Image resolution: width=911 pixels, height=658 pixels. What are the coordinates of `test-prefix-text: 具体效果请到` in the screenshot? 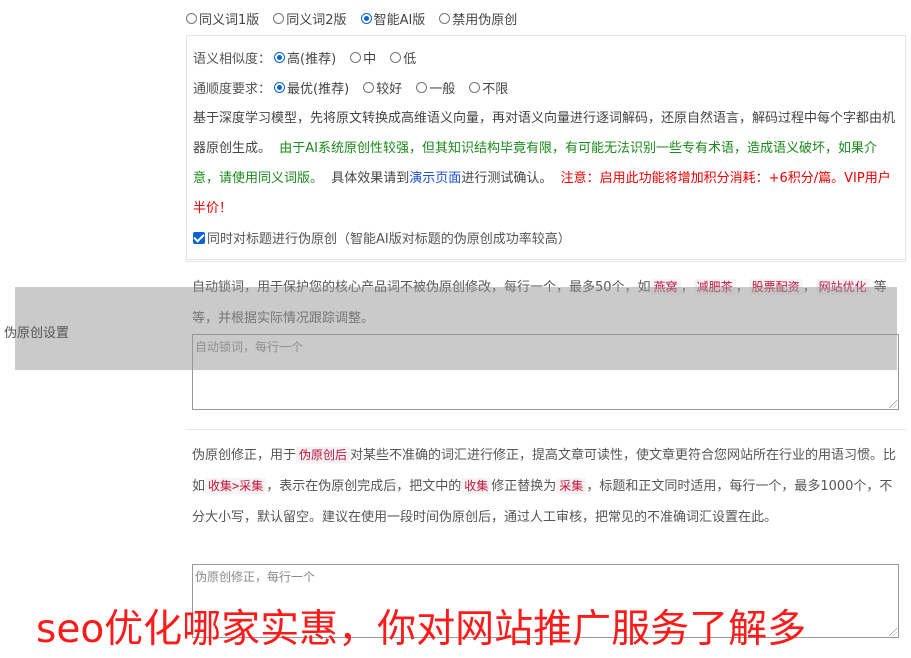 It's located at (370, 178).